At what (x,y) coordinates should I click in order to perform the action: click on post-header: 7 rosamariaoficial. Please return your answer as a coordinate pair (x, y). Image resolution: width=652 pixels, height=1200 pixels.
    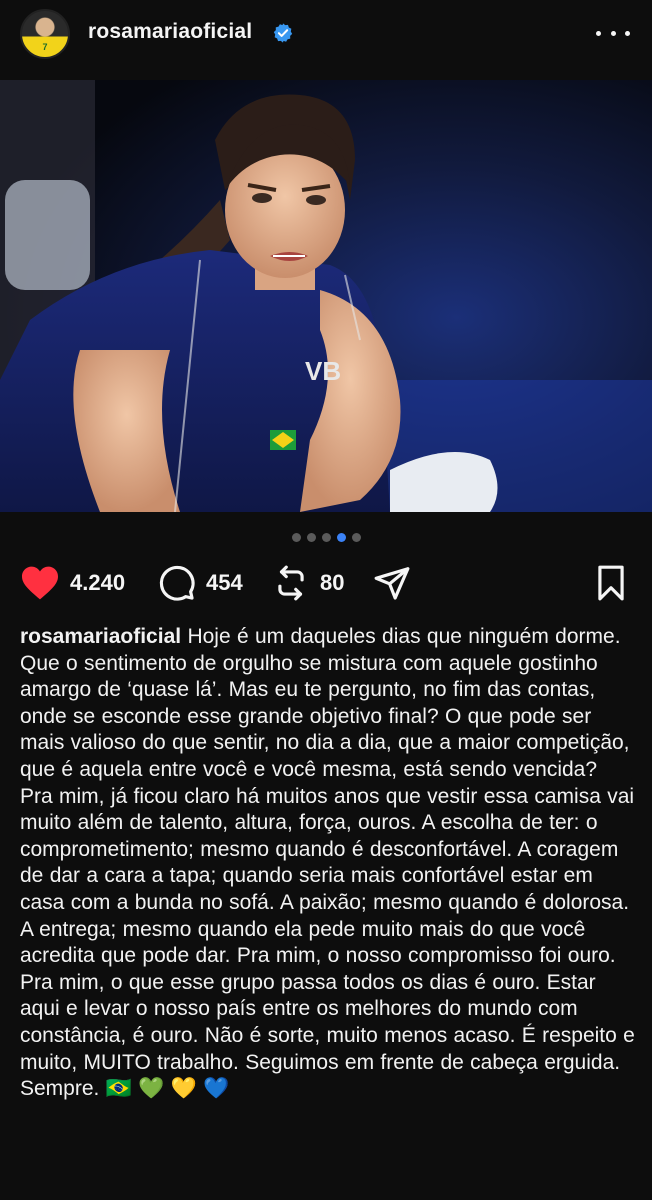
    Looking at the image, I should click on (326, 36).